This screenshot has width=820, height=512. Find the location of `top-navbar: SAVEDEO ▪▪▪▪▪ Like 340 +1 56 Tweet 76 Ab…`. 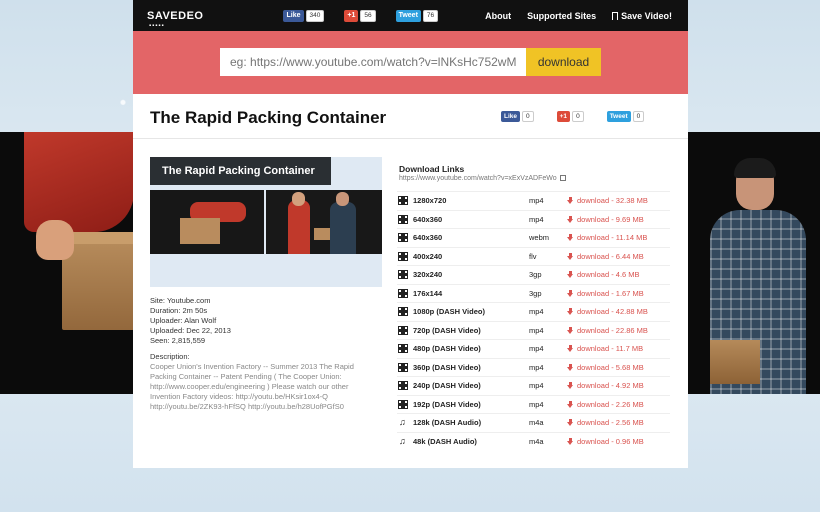

top-navbar: SAVEDEO ▪▪▪▪▪ Like 340 +1 56 Tweet 76 Ab… is located at coordinates (410, 15).